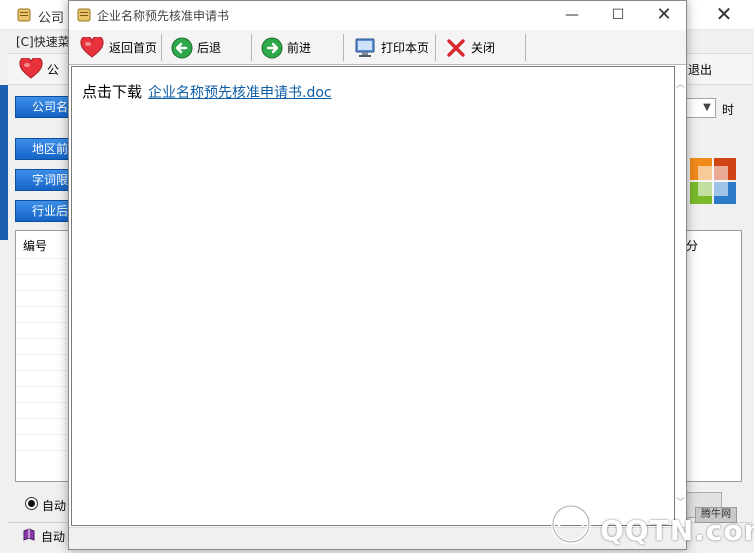  What do you see at coordinates (53, 537) in the screenshot?
I see `background-status-label: 自动` at bounding box center [53, 537].